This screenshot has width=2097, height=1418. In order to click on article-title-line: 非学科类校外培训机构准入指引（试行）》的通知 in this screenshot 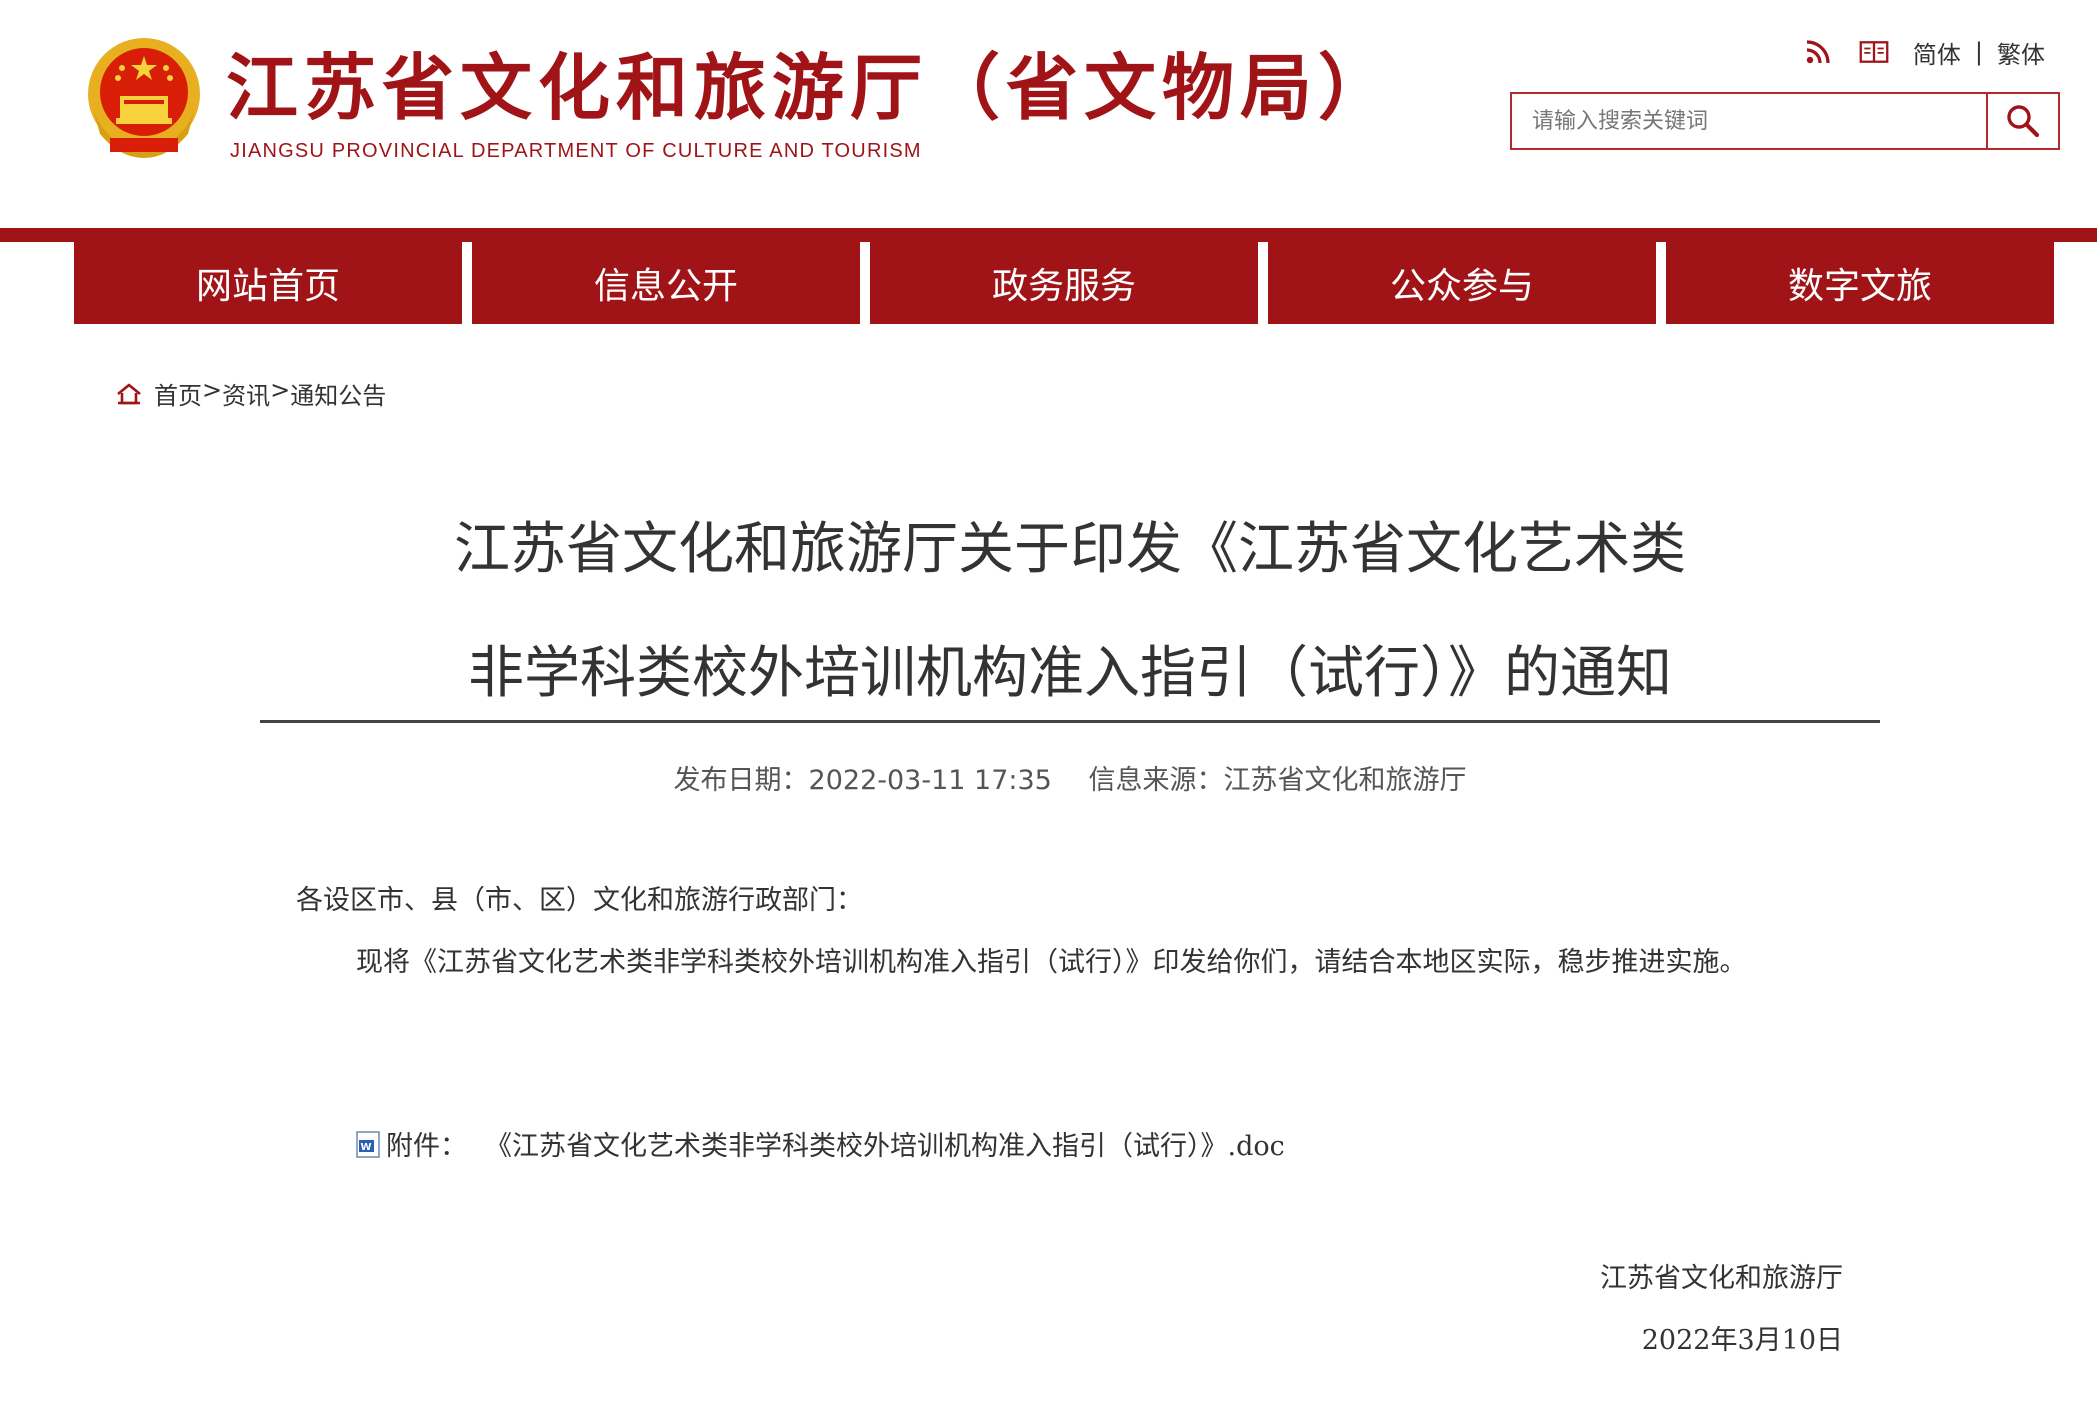, I will do `click(1070, 673)`.